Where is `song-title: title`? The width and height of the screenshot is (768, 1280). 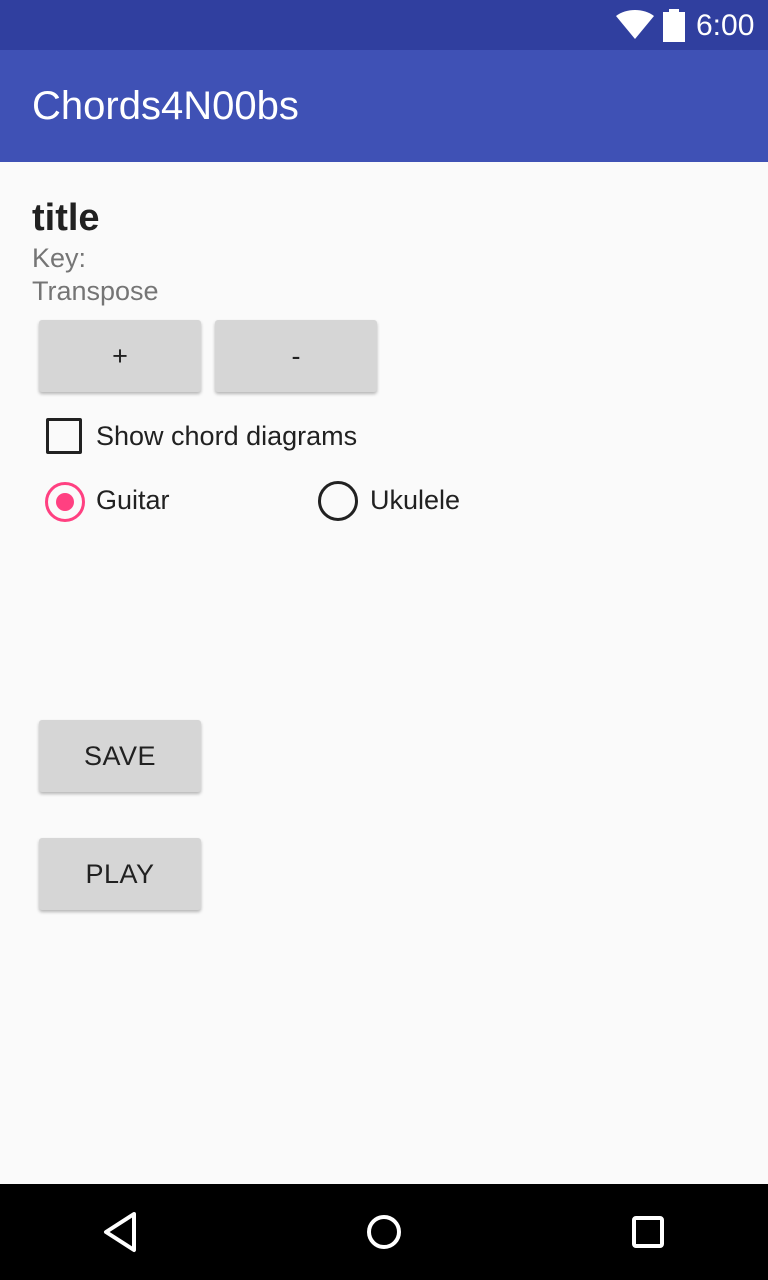 song-title: title is located at coordinates (66, 218).